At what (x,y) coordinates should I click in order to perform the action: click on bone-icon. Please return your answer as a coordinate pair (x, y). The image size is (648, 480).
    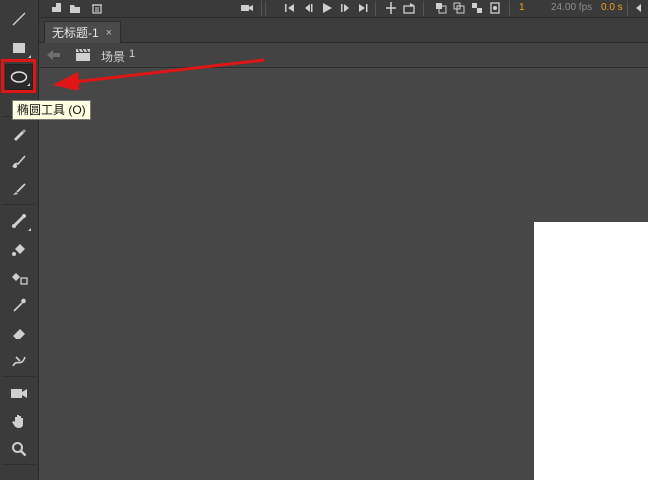
    Looking at the image, I should click on (19, 221).